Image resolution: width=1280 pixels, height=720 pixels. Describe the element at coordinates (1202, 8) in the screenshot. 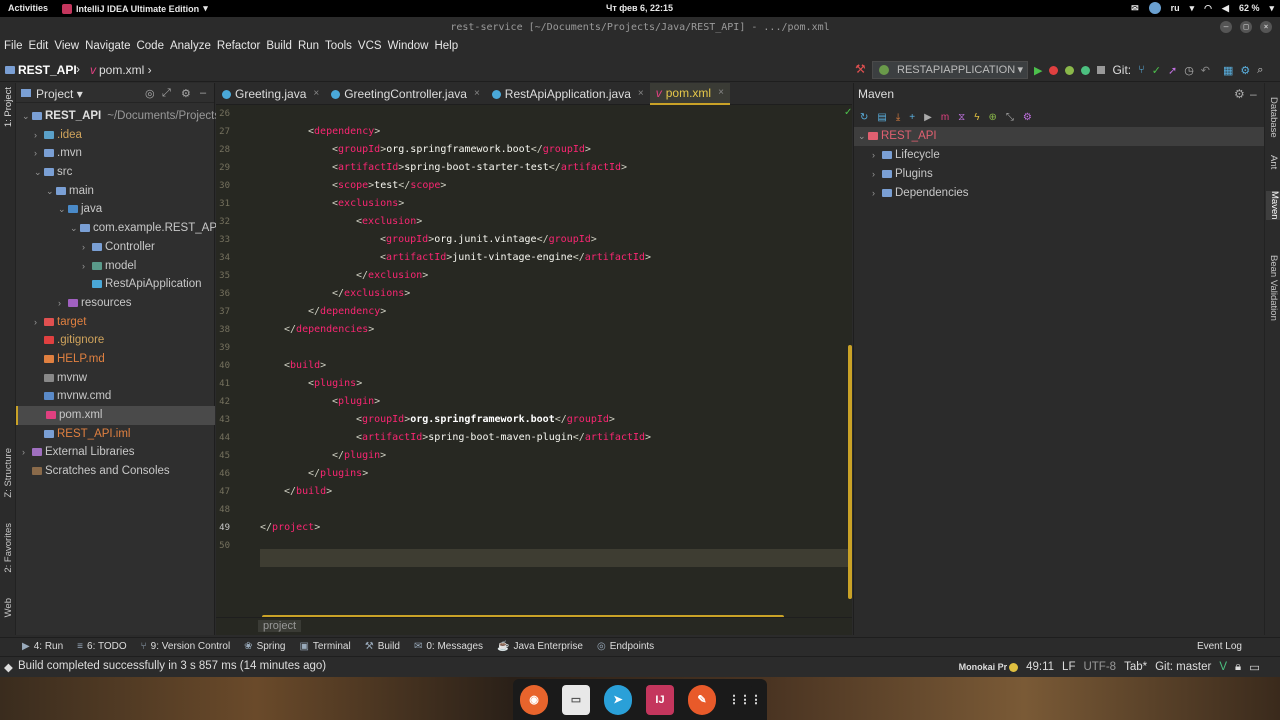

I see `system-tray: ✉ ru ▾ ◠ ◀ 62 % ▾` at that location.